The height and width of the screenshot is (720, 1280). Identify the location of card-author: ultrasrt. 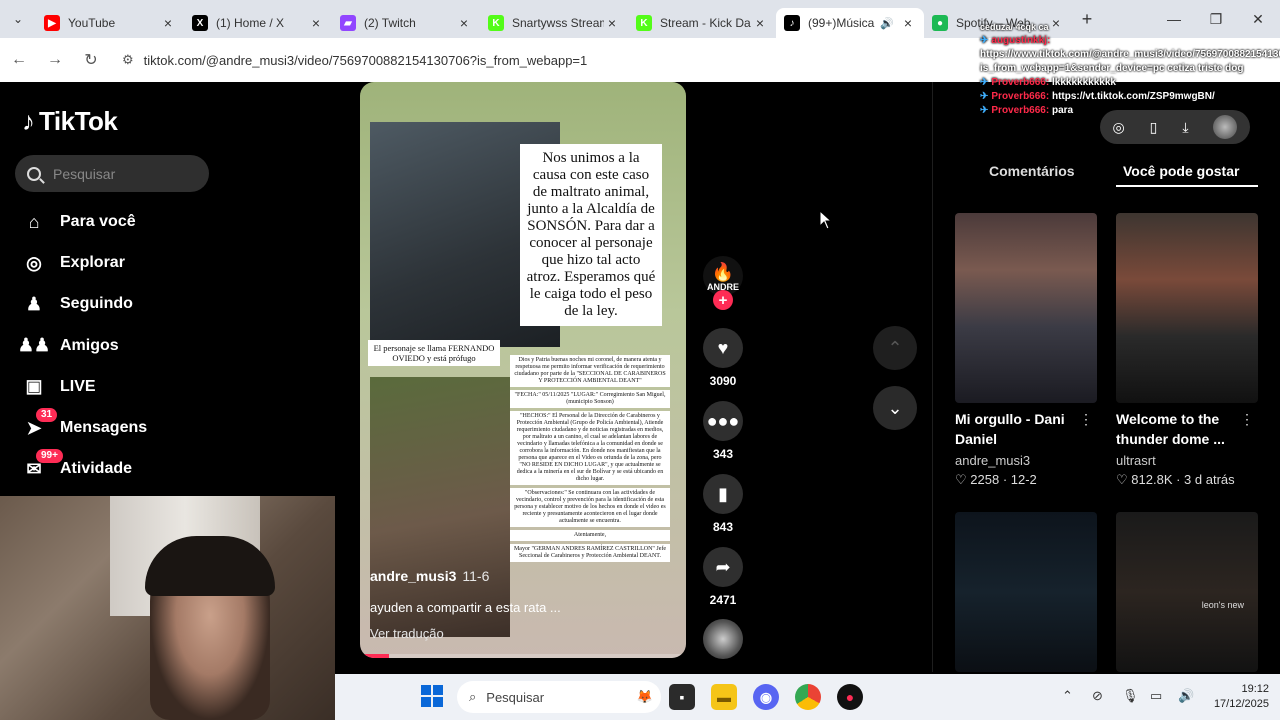
(1187, 460).